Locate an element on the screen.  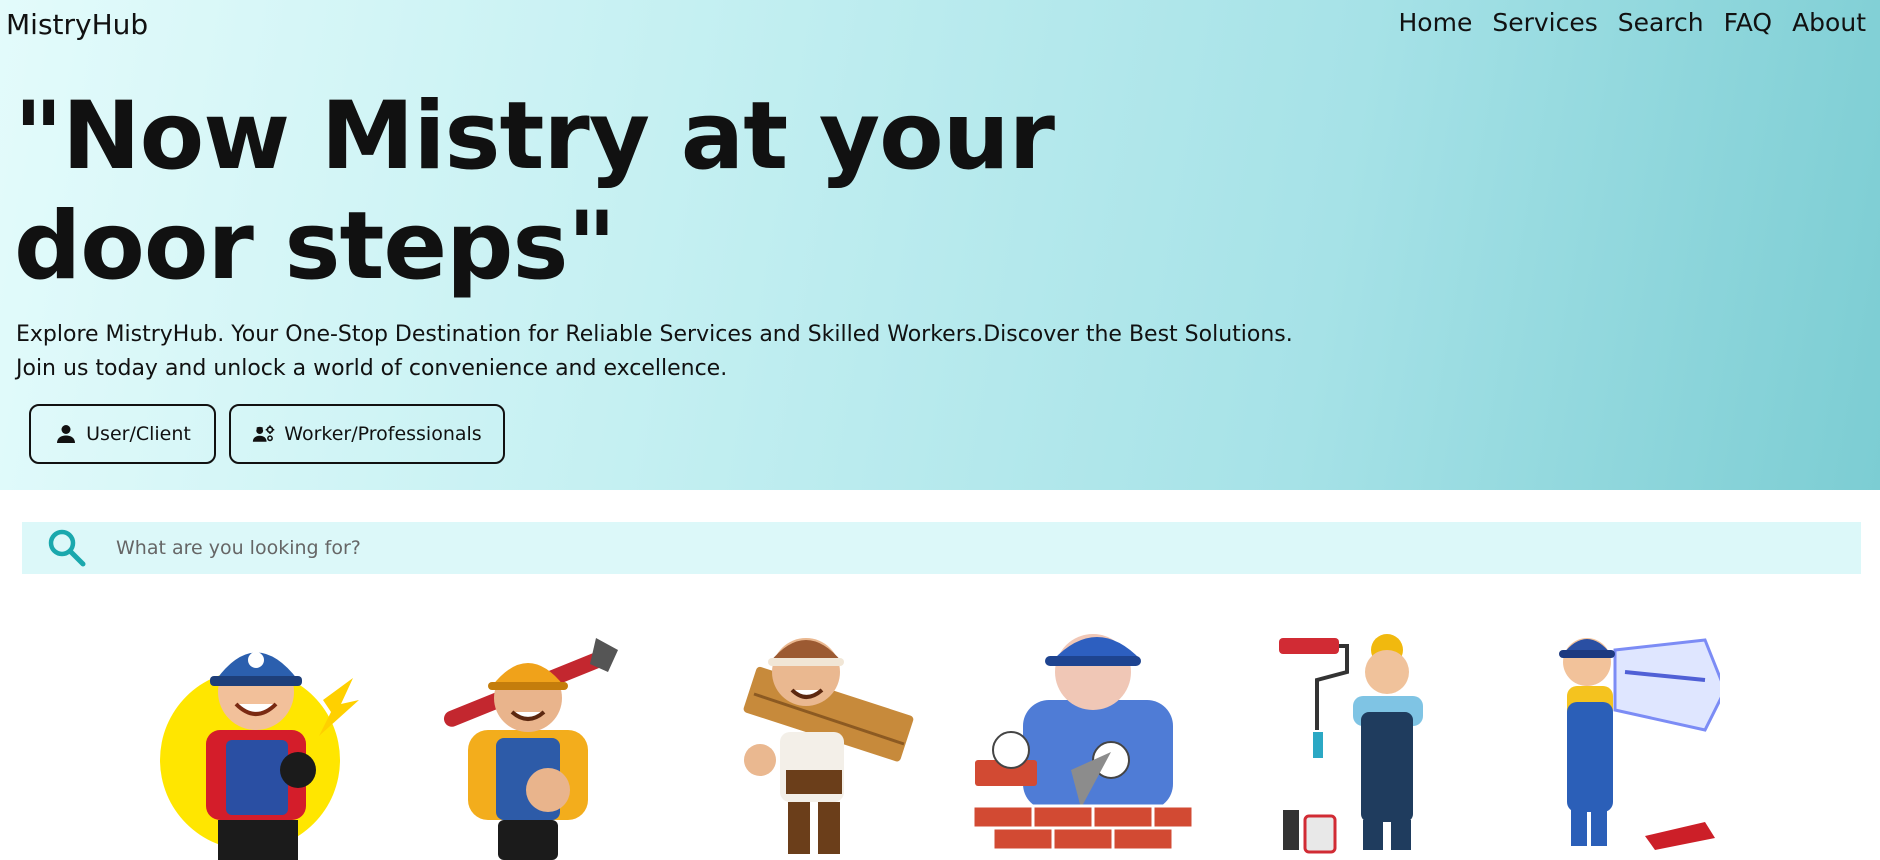
worker-professionals-label: Worker/Professionals is located at coordinates (383, 434).